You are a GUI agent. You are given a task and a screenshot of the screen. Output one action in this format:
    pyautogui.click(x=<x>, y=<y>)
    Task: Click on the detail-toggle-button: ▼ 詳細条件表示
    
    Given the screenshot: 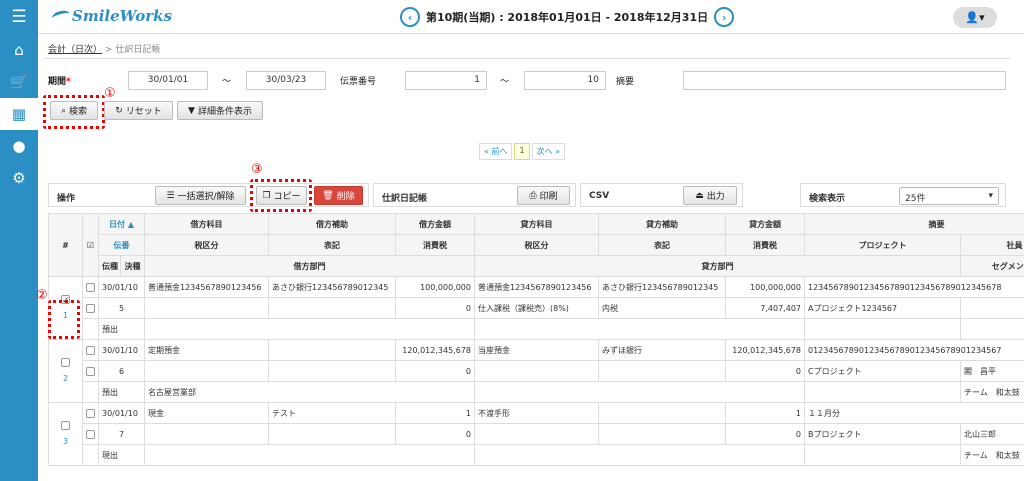 What is the action you would take?
    pyautogui.click(x=220, y=110)
    